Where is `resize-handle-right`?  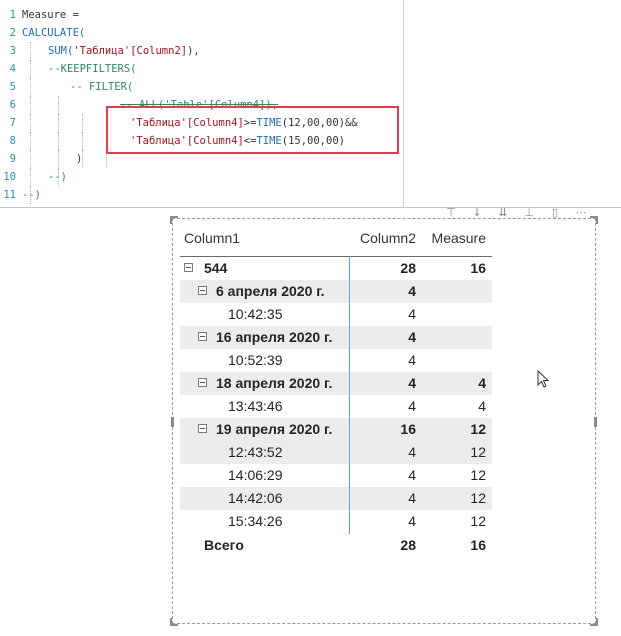 resize-handle-right is located at coordinates (595, 422).